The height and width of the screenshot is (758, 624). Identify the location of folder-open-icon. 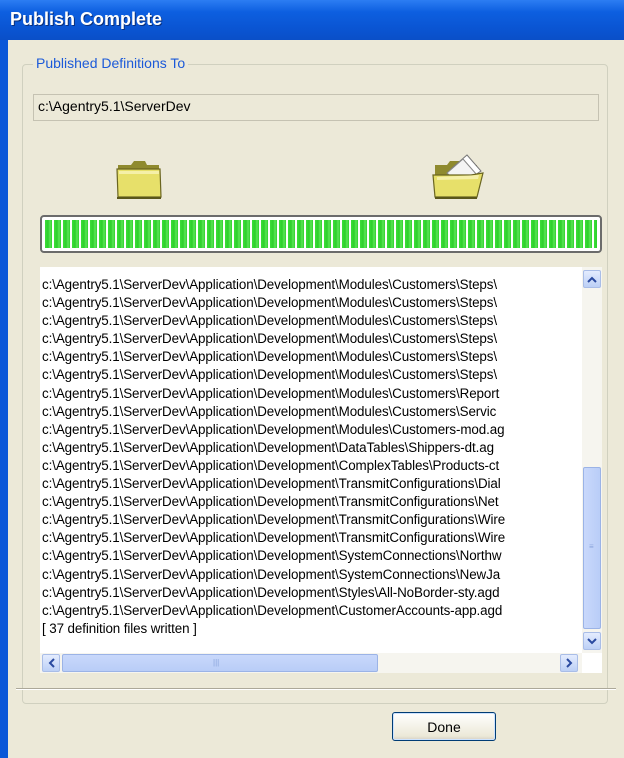
(458, 176).